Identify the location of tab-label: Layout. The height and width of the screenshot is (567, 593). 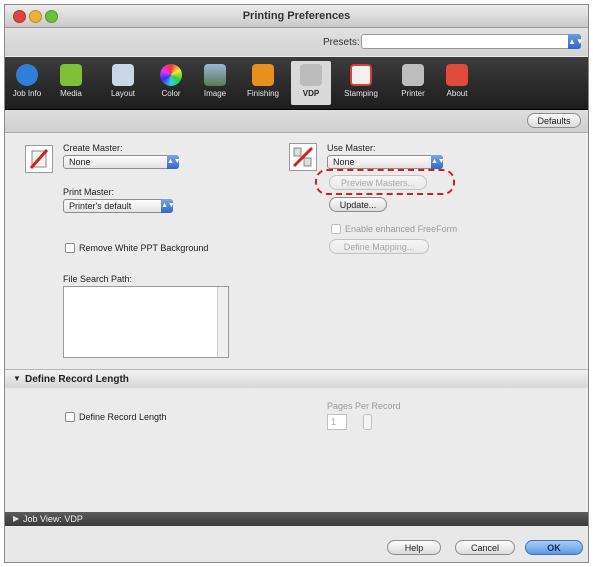
(123, 93).